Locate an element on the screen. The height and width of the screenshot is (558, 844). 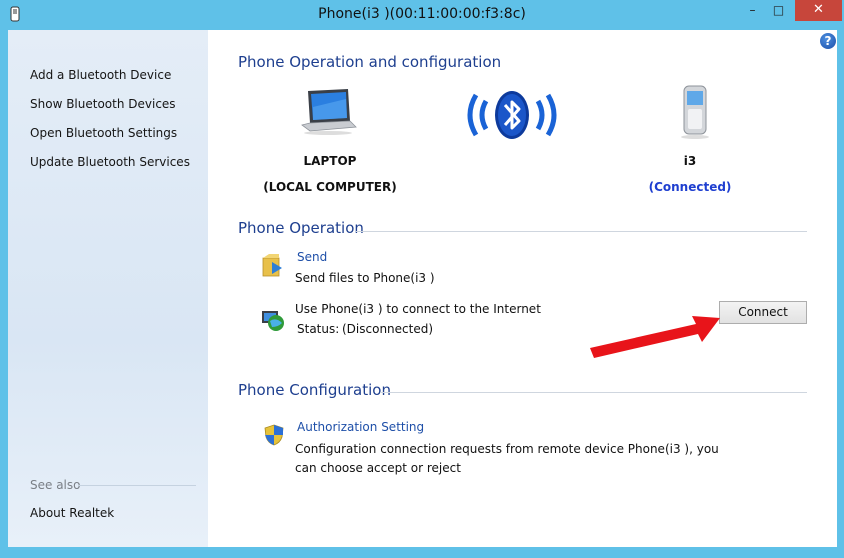
sidebar-item-add-device: Add a Bluetooth Device is located at coordinates (100, 75).